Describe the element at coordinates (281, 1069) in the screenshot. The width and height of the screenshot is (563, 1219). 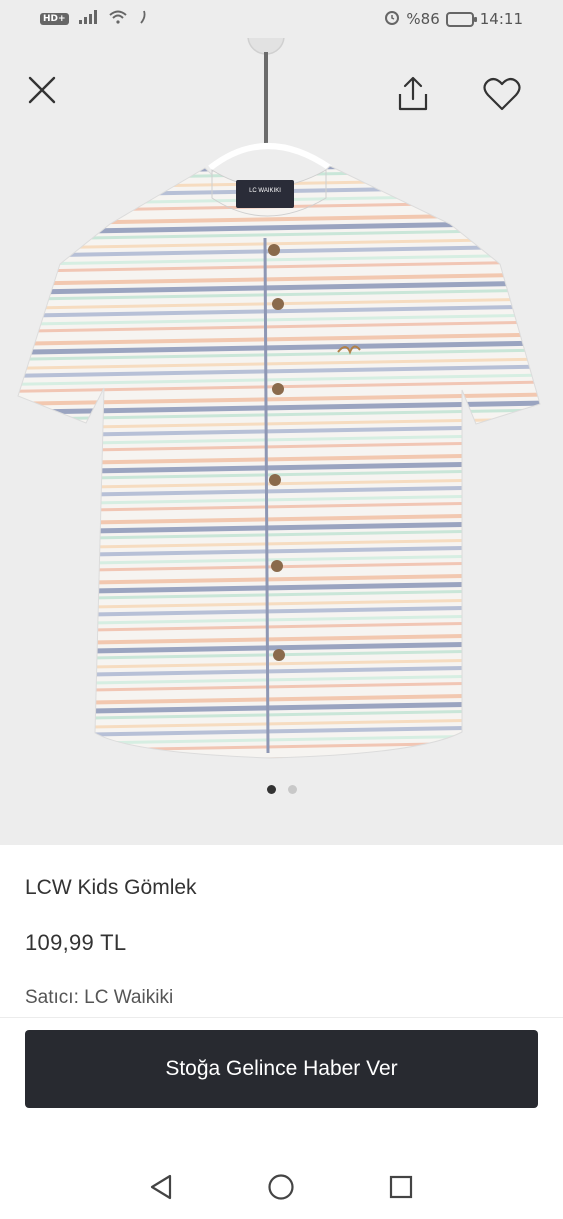
I see `notify-when-in-stock-button: Stoğa Gelince Haber Ver` at that location.